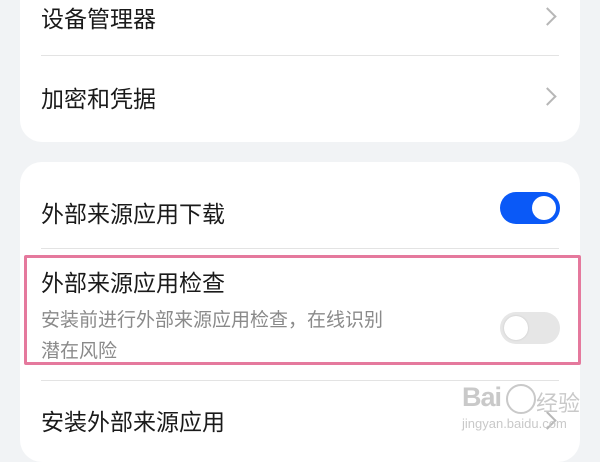 Image resolution: width=600 pixels, height=462 pixels. I want to click on device-manager-item: 设备管理器, so click(300, 28).